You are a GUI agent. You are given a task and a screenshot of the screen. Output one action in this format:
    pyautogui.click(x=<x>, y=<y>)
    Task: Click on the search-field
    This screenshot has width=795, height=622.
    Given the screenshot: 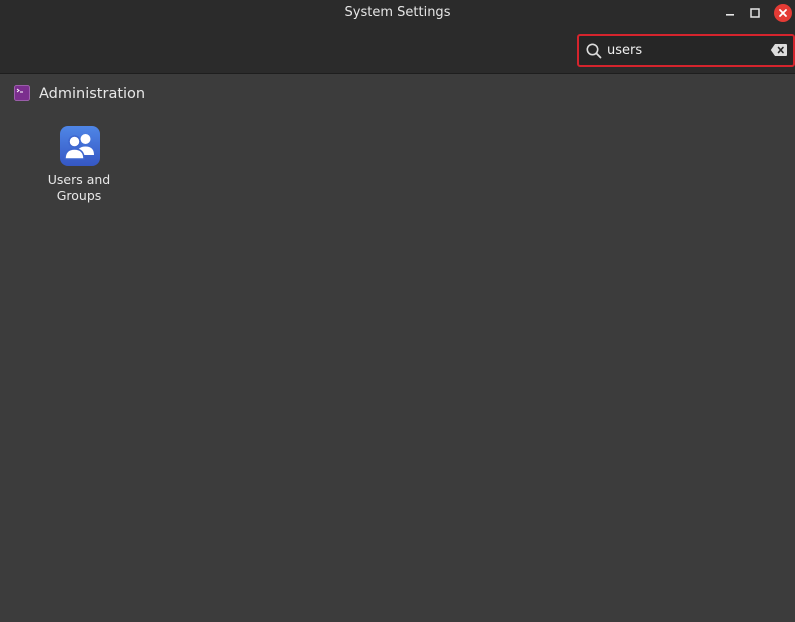 What is the action you would take?
    pyautogui.click(x=686, y=50)
    